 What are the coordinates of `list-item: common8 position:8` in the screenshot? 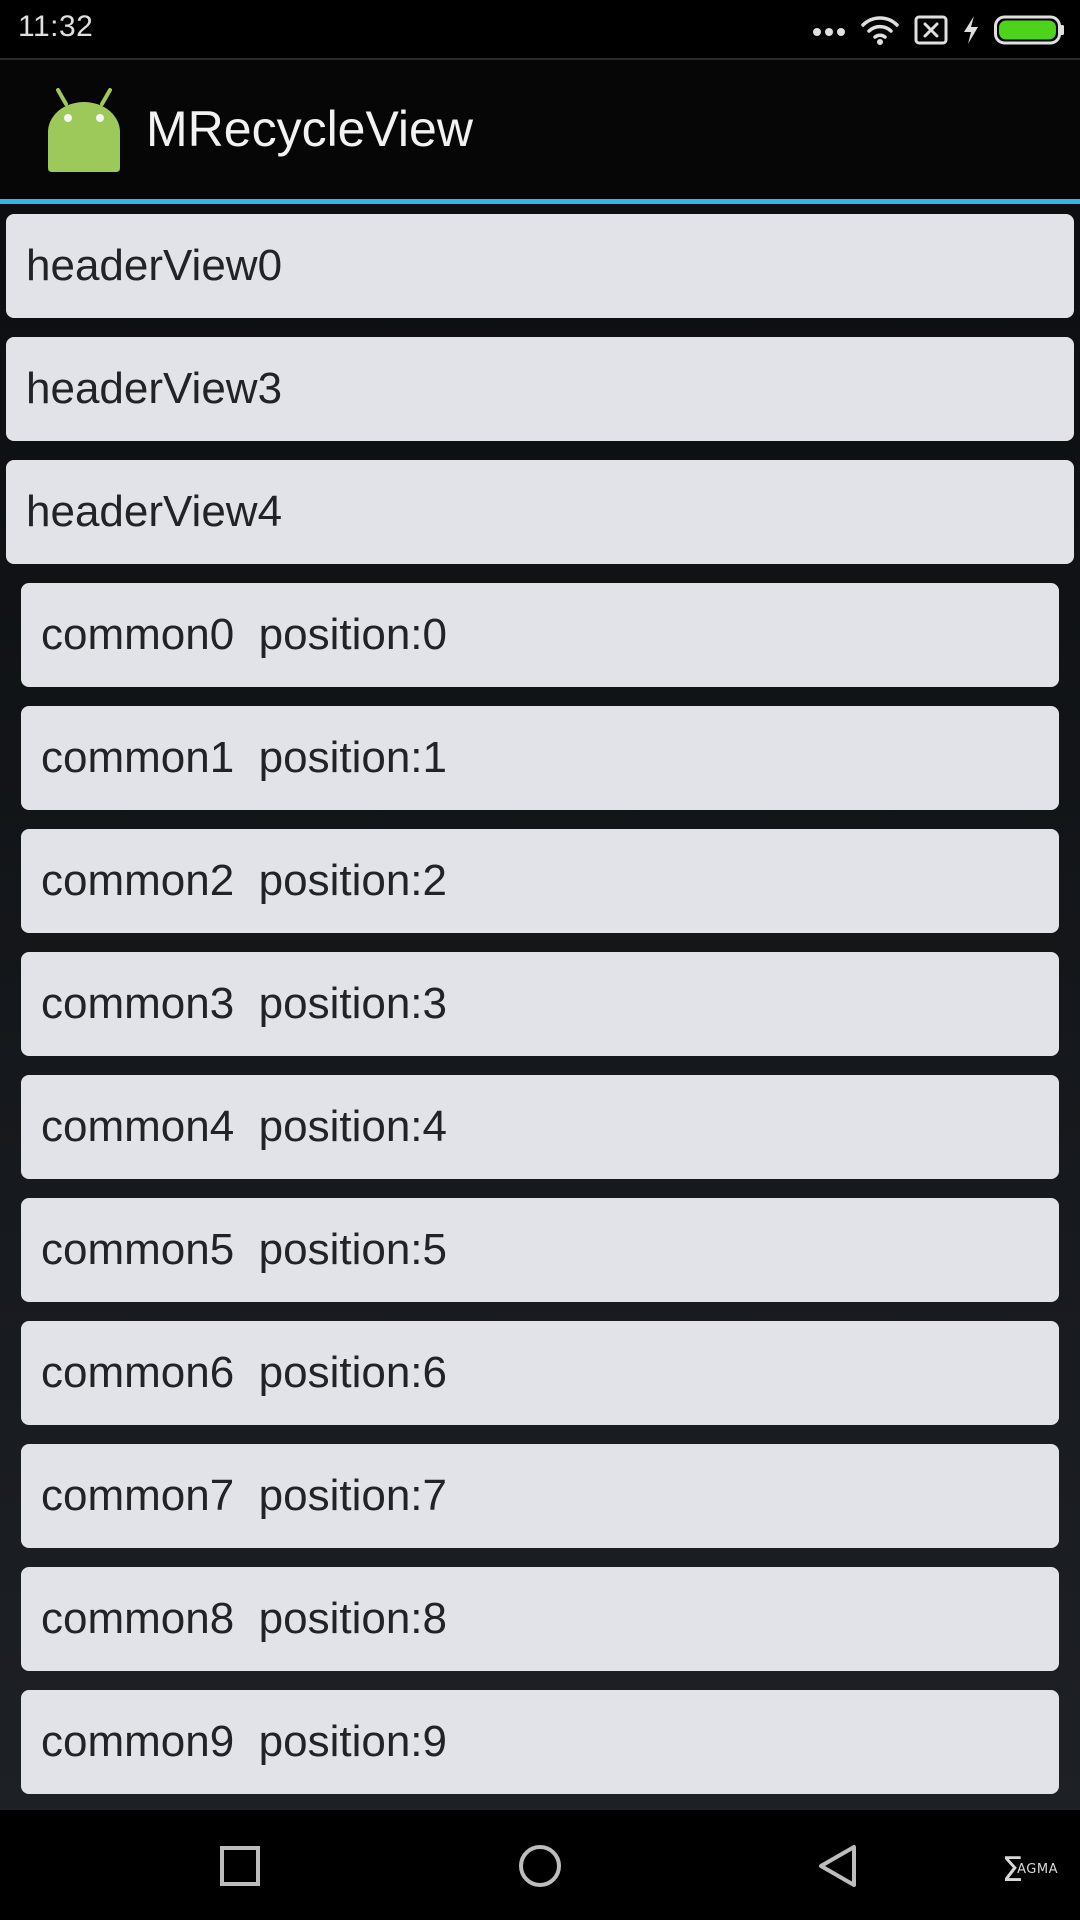 It's located at (540, 1619).